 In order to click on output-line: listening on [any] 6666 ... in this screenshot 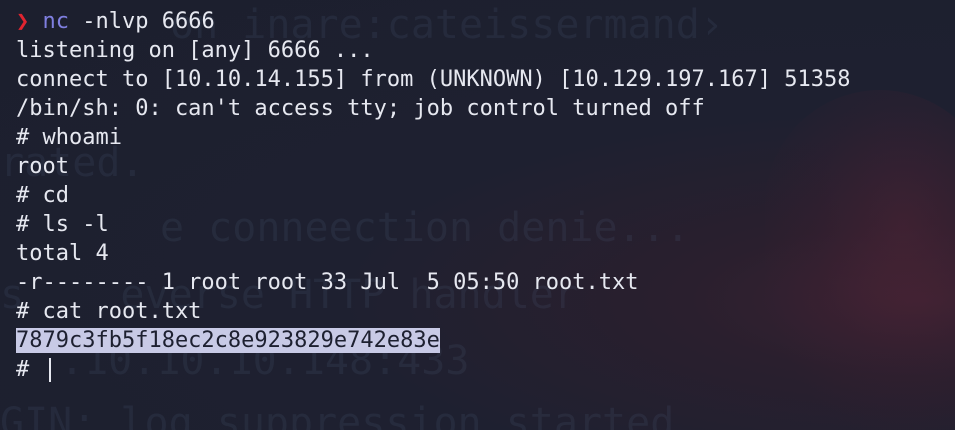, I will do `click(195, 50)`.